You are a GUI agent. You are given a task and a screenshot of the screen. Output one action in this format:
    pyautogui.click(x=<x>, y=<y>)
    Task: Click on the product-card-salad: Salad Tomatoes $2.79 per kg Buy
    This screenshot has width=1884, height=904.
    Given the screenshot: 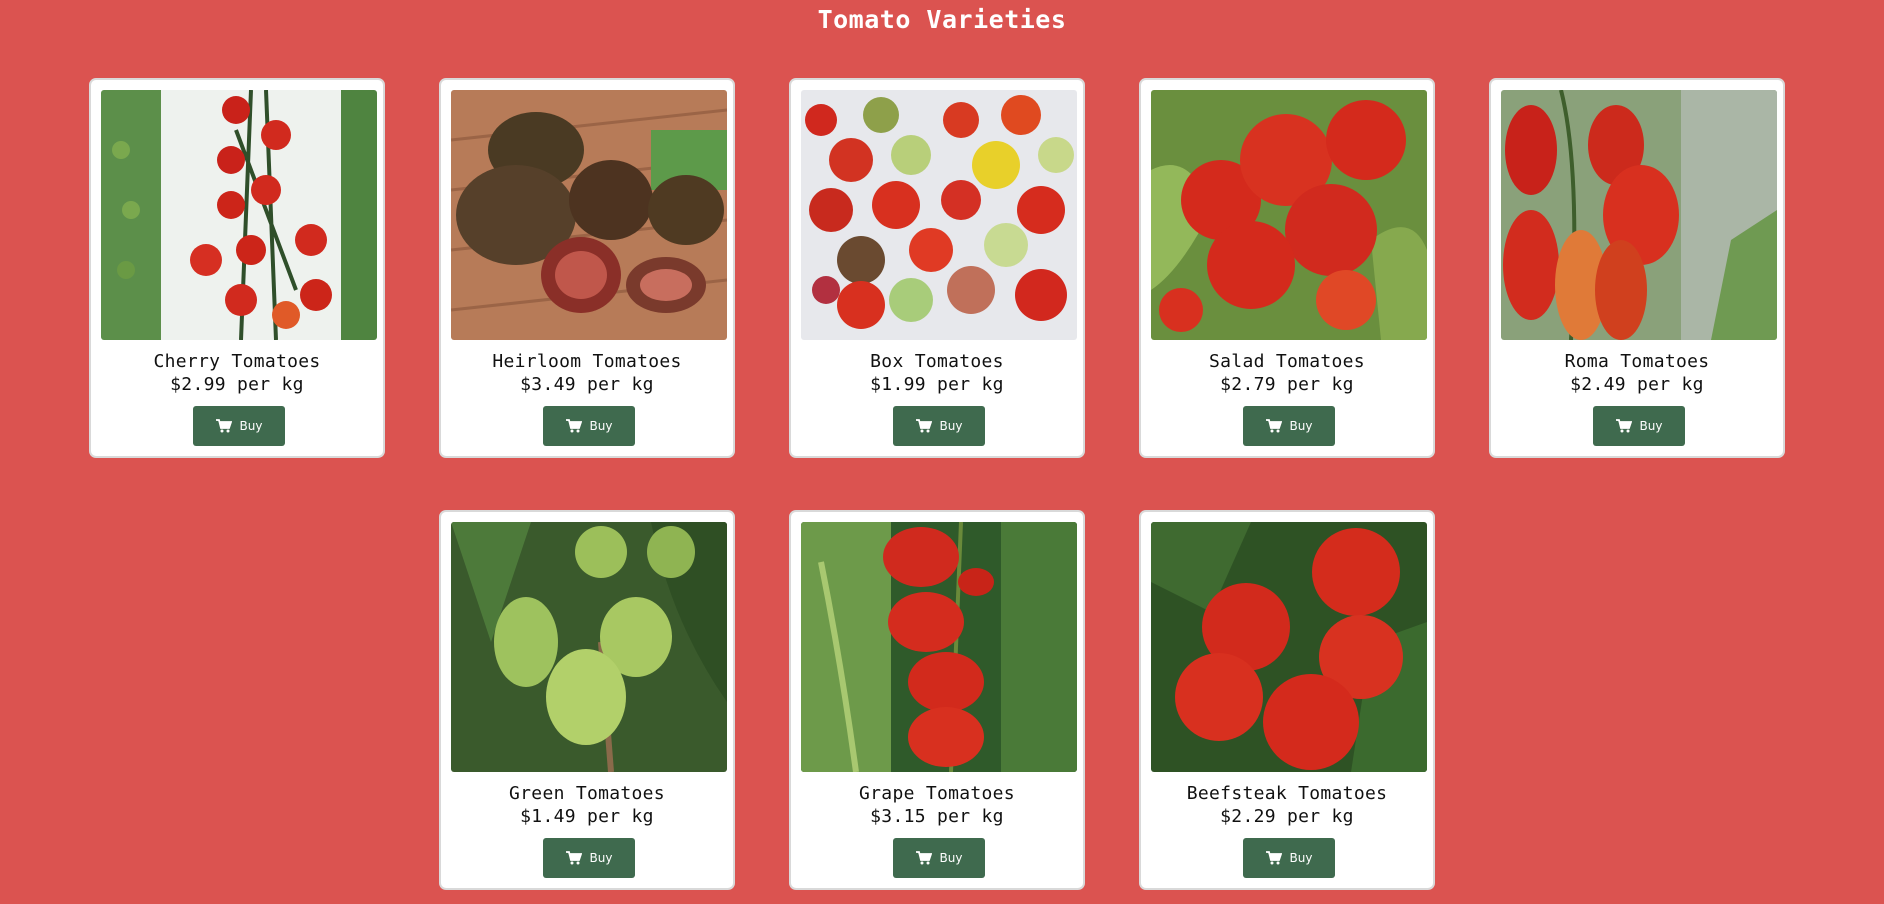 What is the action you would take?
    pyautogui.click(x=1287, y=268)
    